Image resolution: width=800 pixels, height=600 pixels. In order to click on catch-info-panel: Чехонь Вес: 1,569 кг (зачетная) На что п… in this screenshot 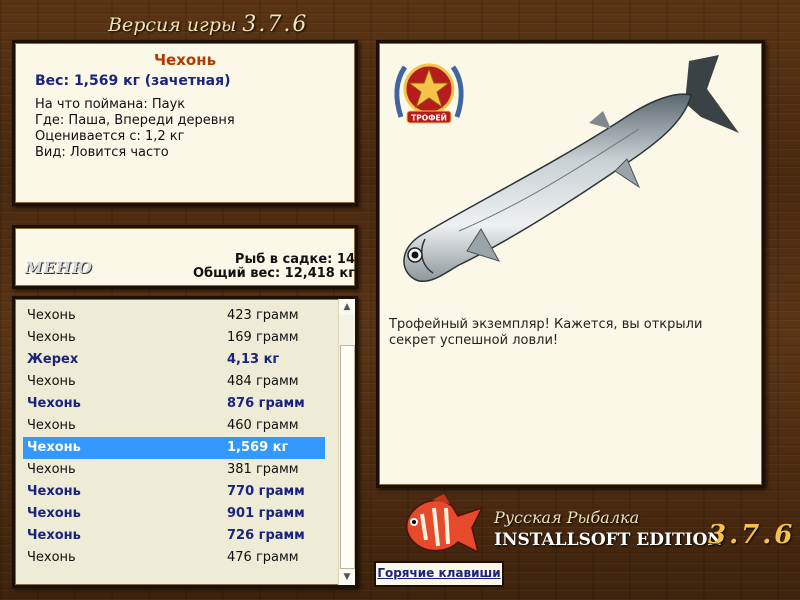, I will do `click(185, 123)`.